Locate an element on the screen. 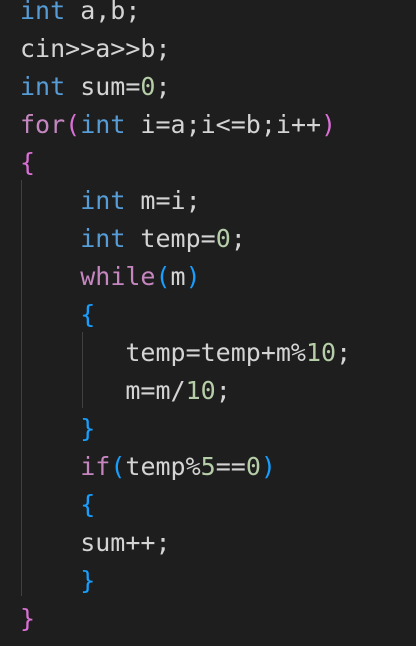 The image size is (416, 646). code-token: m is located at coordinates (178, 276).